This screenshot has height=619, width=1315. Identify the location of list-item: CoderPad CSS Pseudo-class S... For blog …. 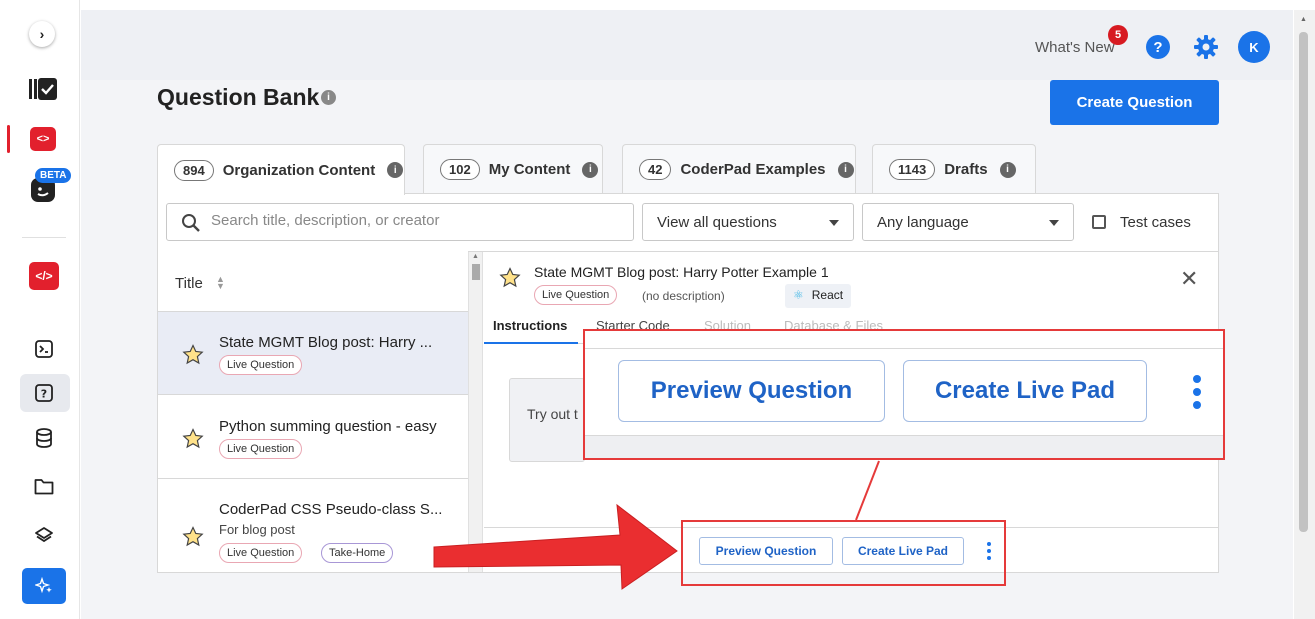
(313, 526).